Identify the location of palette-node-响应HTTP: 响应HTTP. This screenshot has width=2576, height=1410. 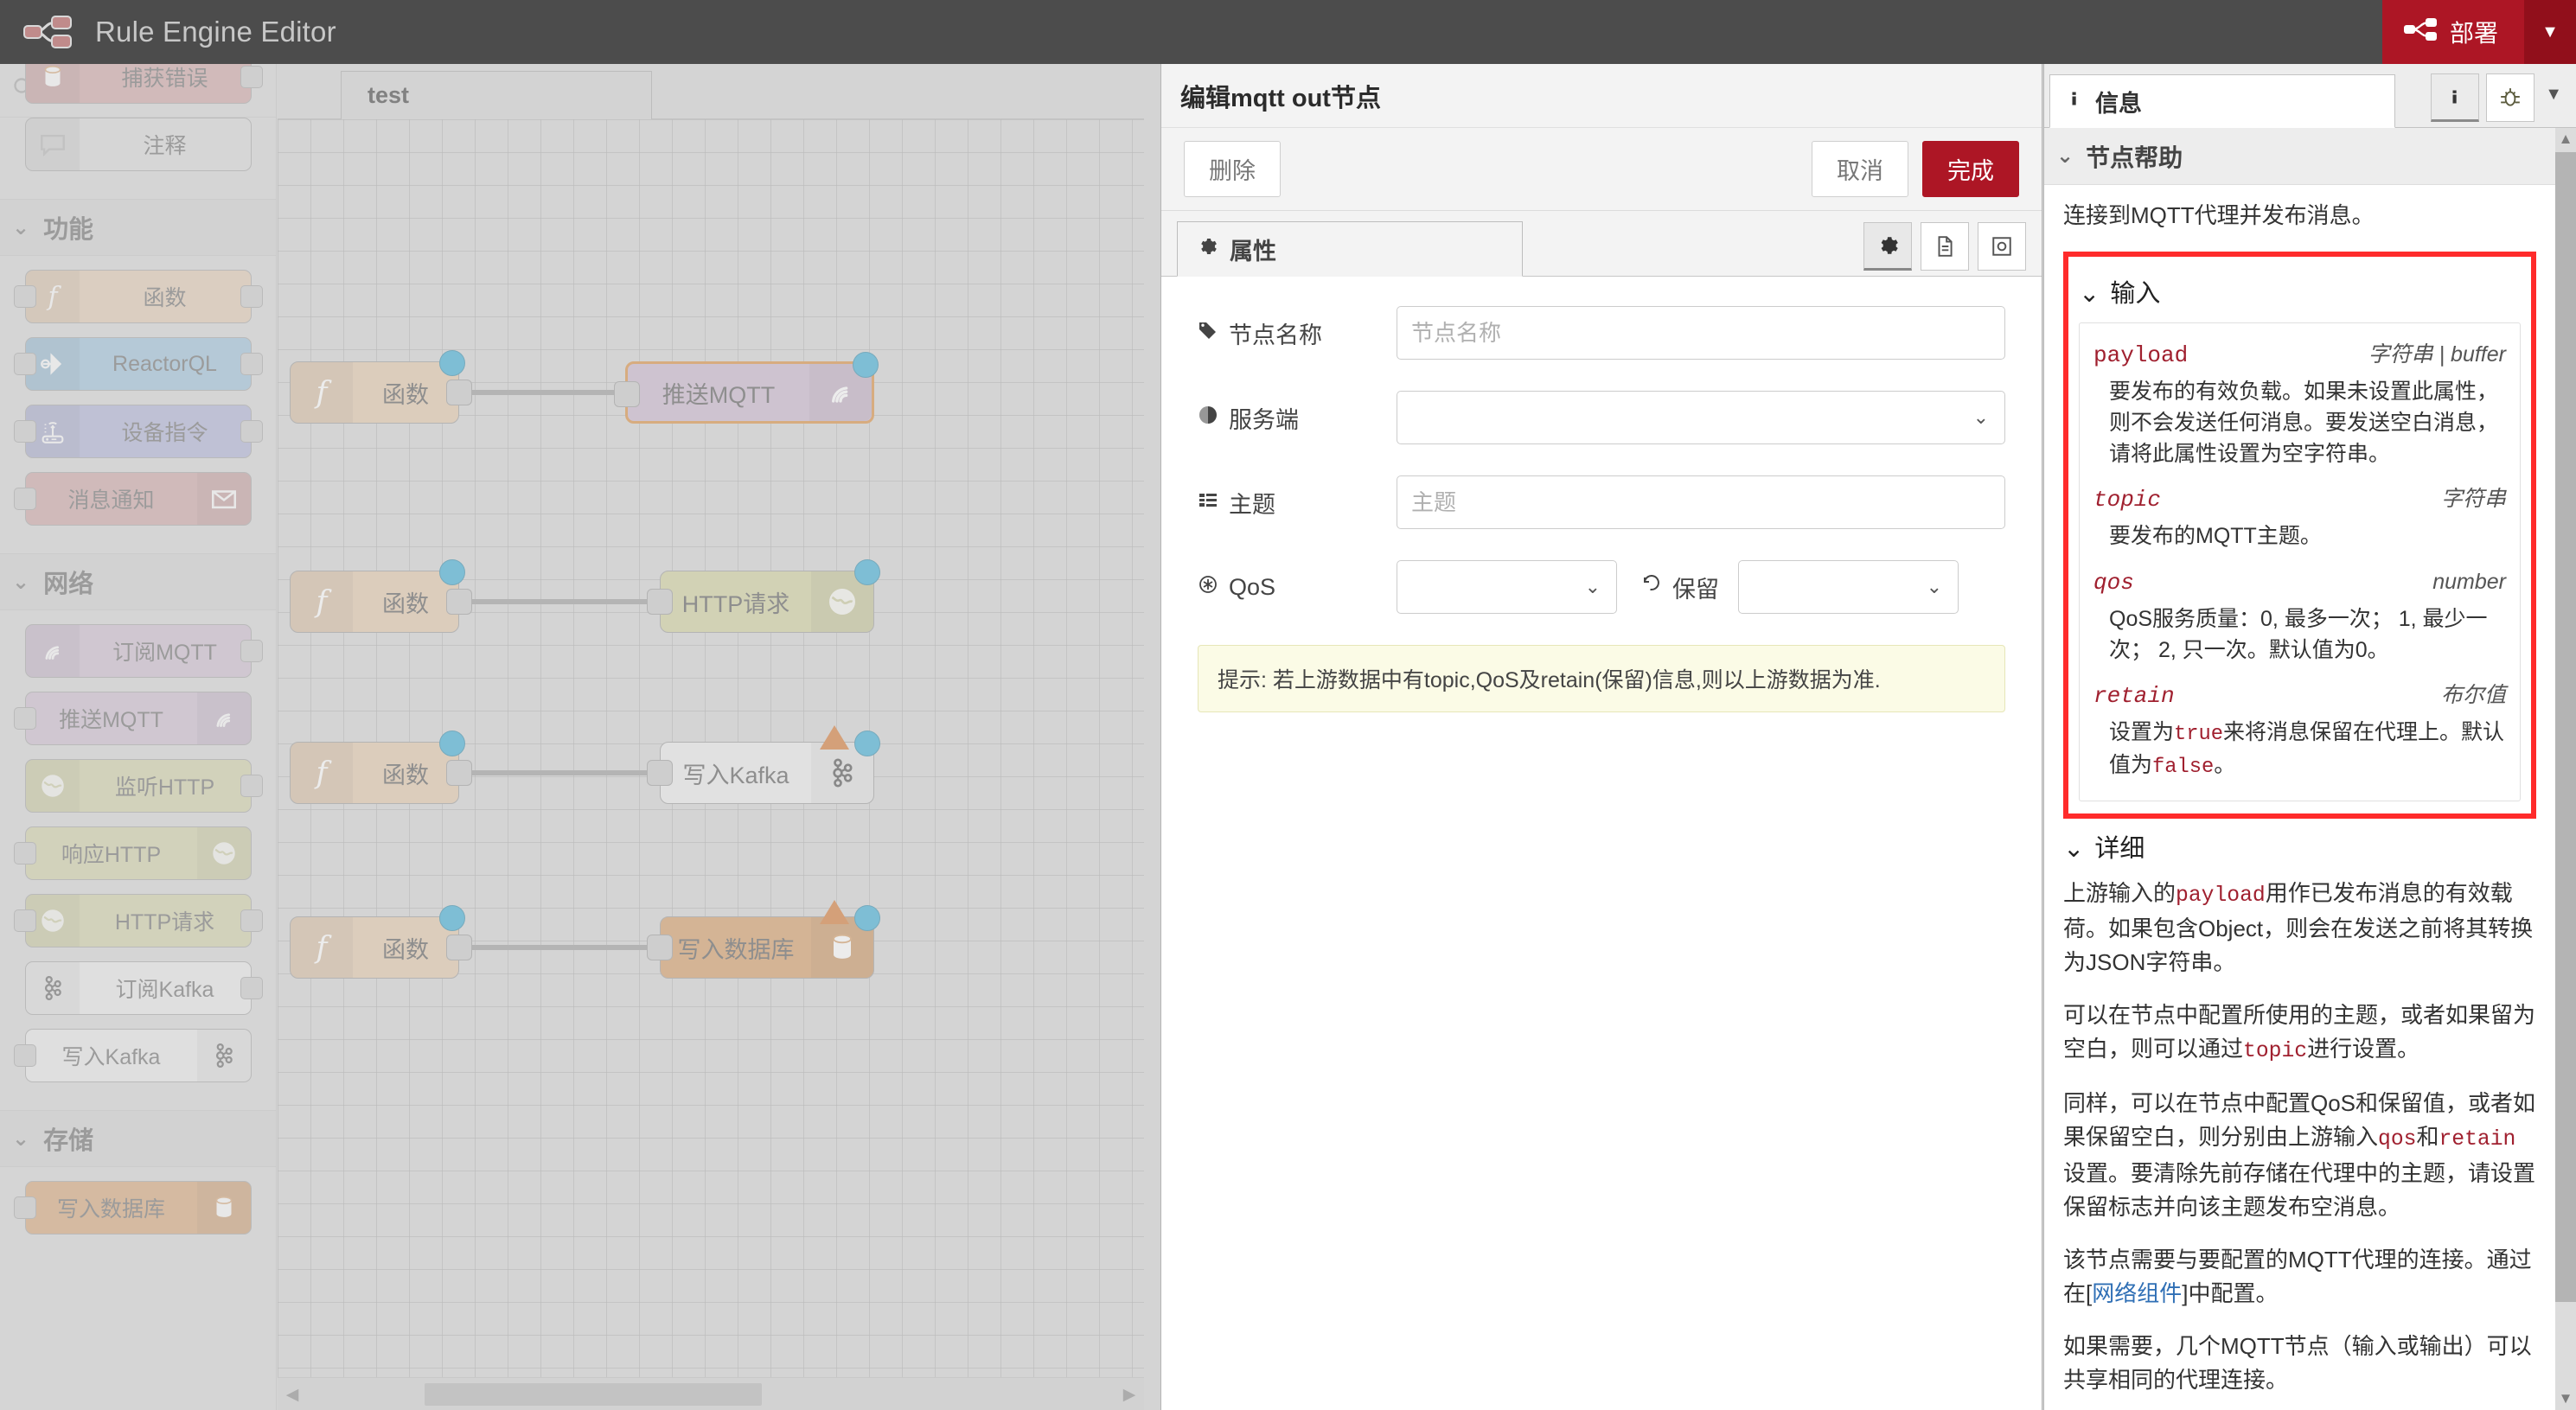
(133, 853).